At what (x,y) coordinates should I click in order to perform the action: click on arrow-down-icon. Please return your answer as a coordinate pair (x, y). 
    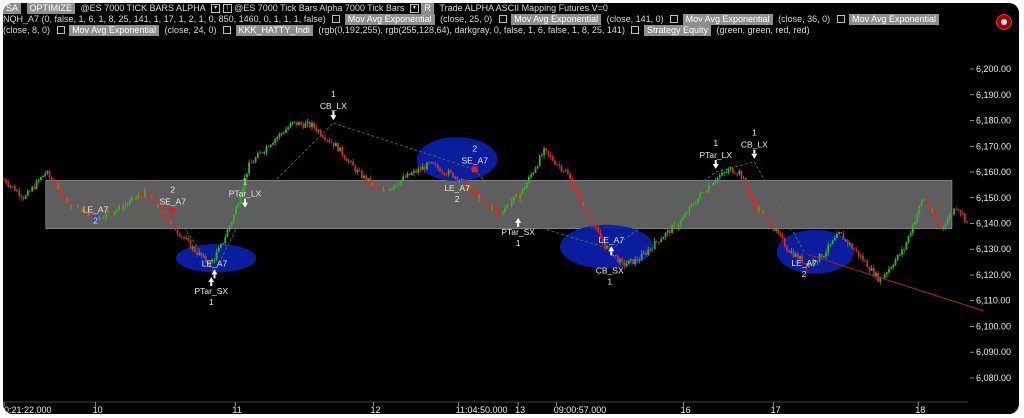
    Looking at the image, I should click on (333, 118).